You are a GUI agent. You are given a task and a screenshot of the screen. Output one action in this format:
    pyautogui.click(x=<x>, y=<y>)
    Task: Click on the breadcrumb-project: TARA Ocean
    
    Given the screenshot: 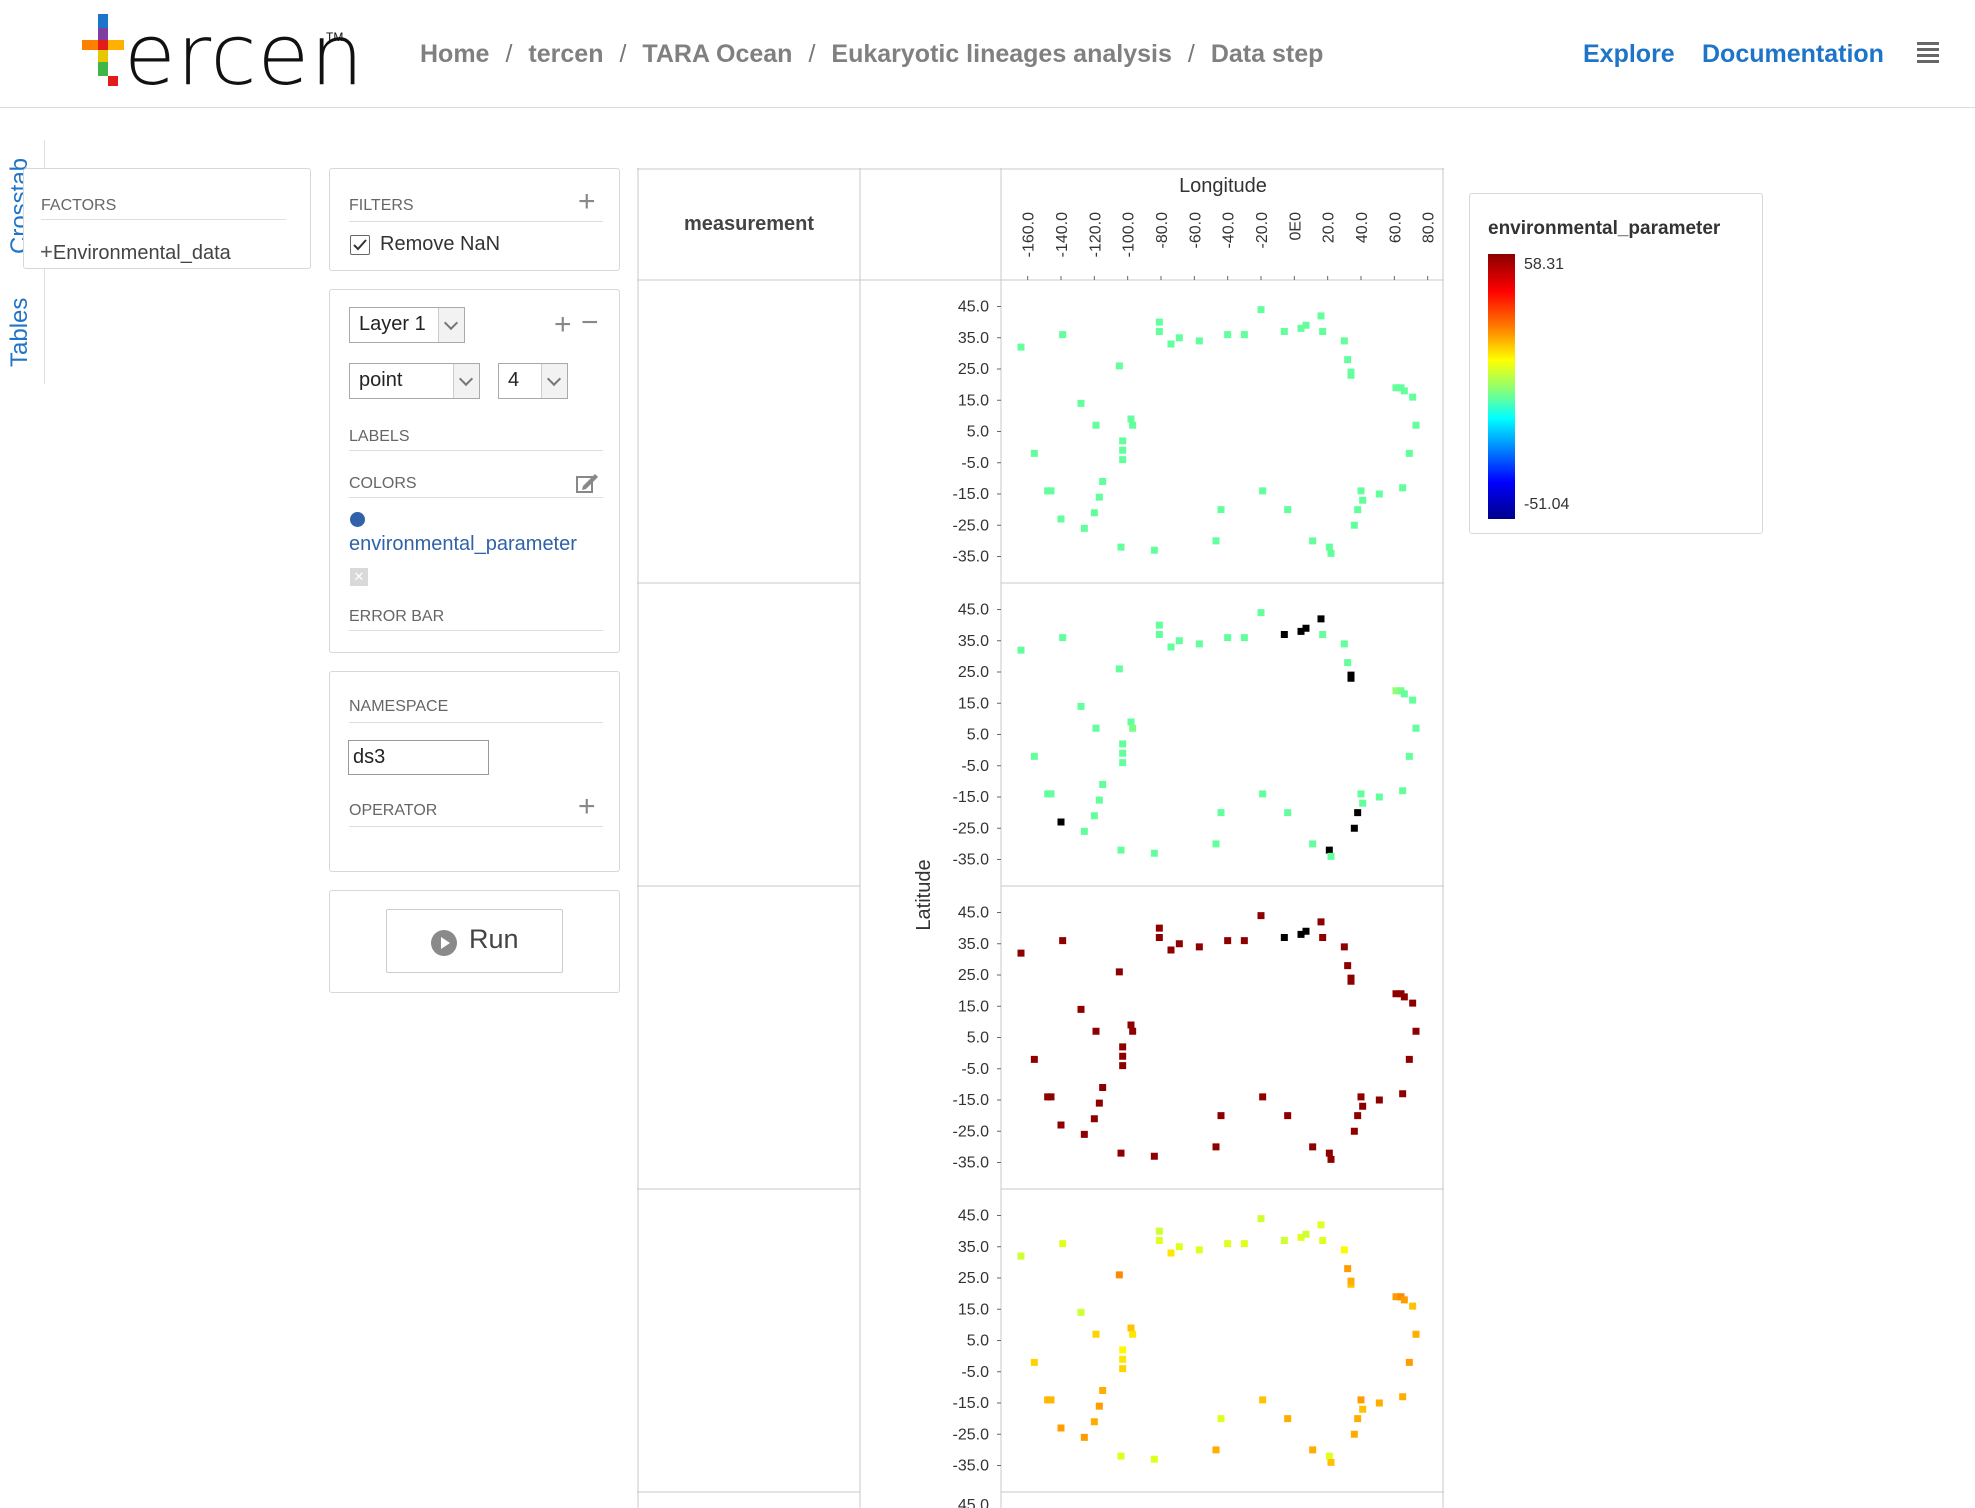 What is the action you would take?
    pyautogui.click(x=717, y=54)
    